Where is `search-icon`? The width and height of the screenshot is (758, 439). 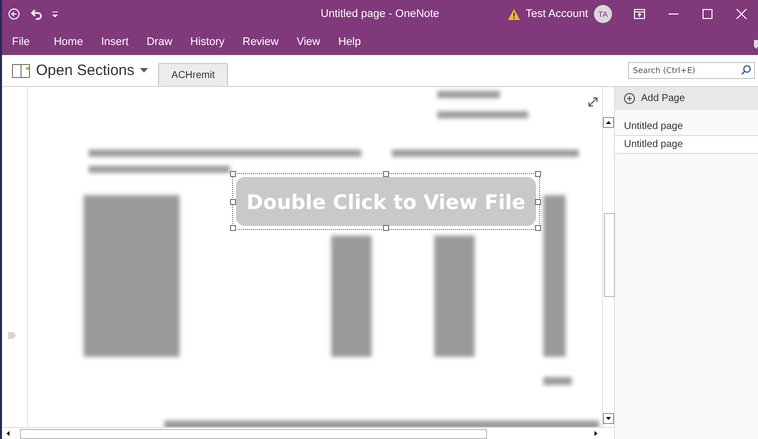
search-icon is located at coordinates (746, 70).